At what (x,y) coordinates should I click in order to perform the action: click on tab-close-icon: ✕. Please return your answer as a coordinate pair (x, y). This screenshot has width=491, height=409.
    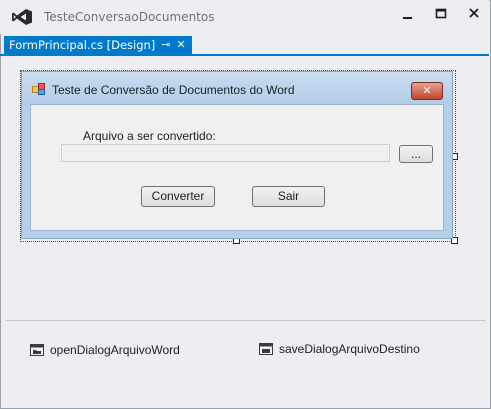
    Looking at the image, I should click on (181, 45).